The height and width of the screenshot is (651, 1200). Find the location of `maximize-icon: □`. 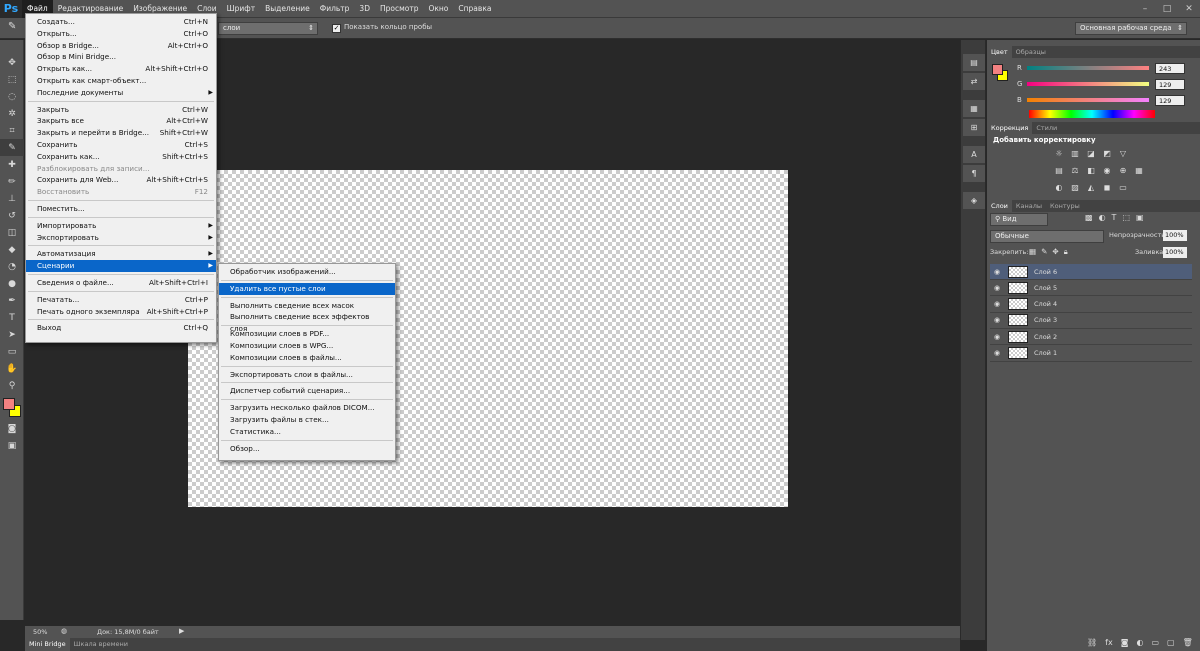

maximize-icon: □ is located at coordinates (1167, 9).